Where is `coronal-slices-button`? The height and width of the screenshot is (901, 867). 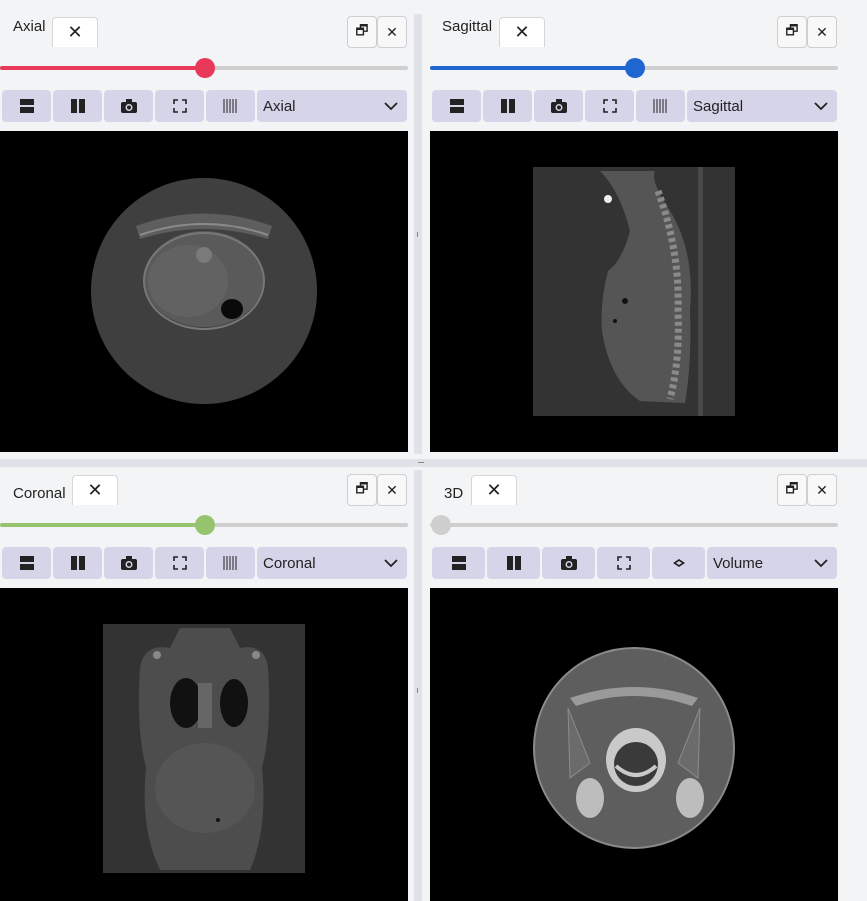 coronal-slices-button is located at coordinates (230, 563).